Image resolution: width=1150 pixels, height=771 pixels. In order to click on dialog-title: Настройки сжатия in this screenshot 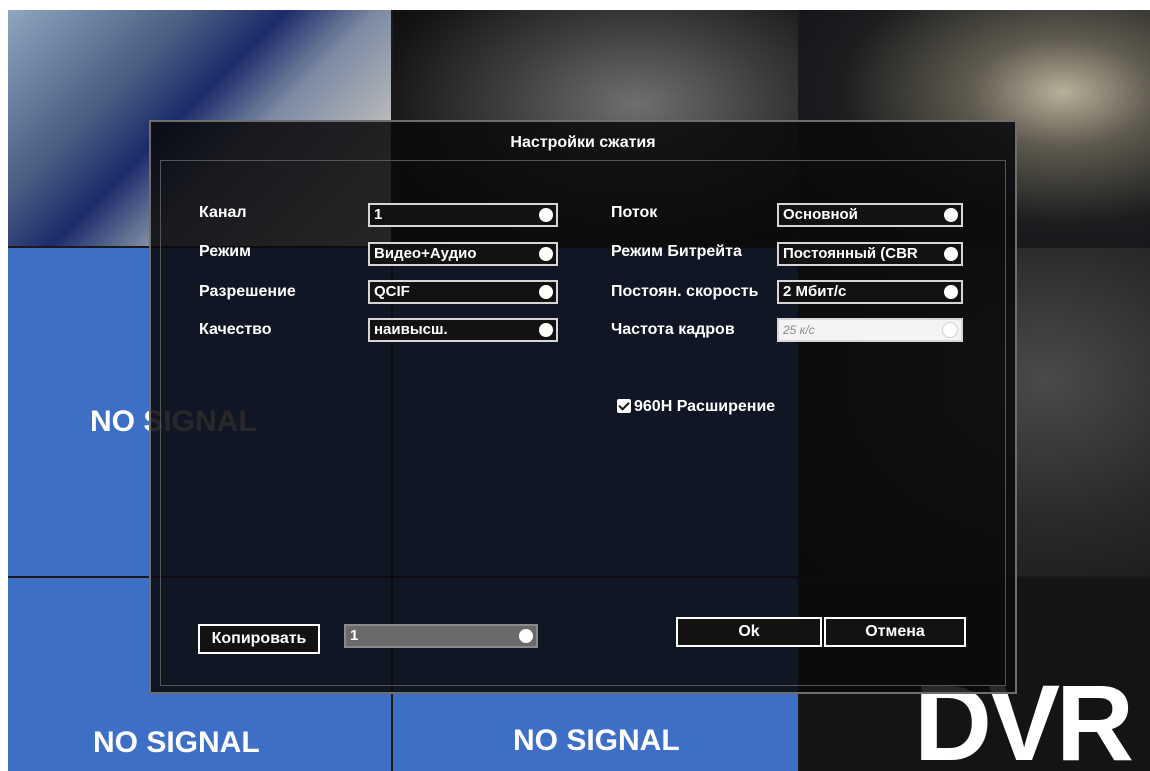, I will do `click(583, 142)`.